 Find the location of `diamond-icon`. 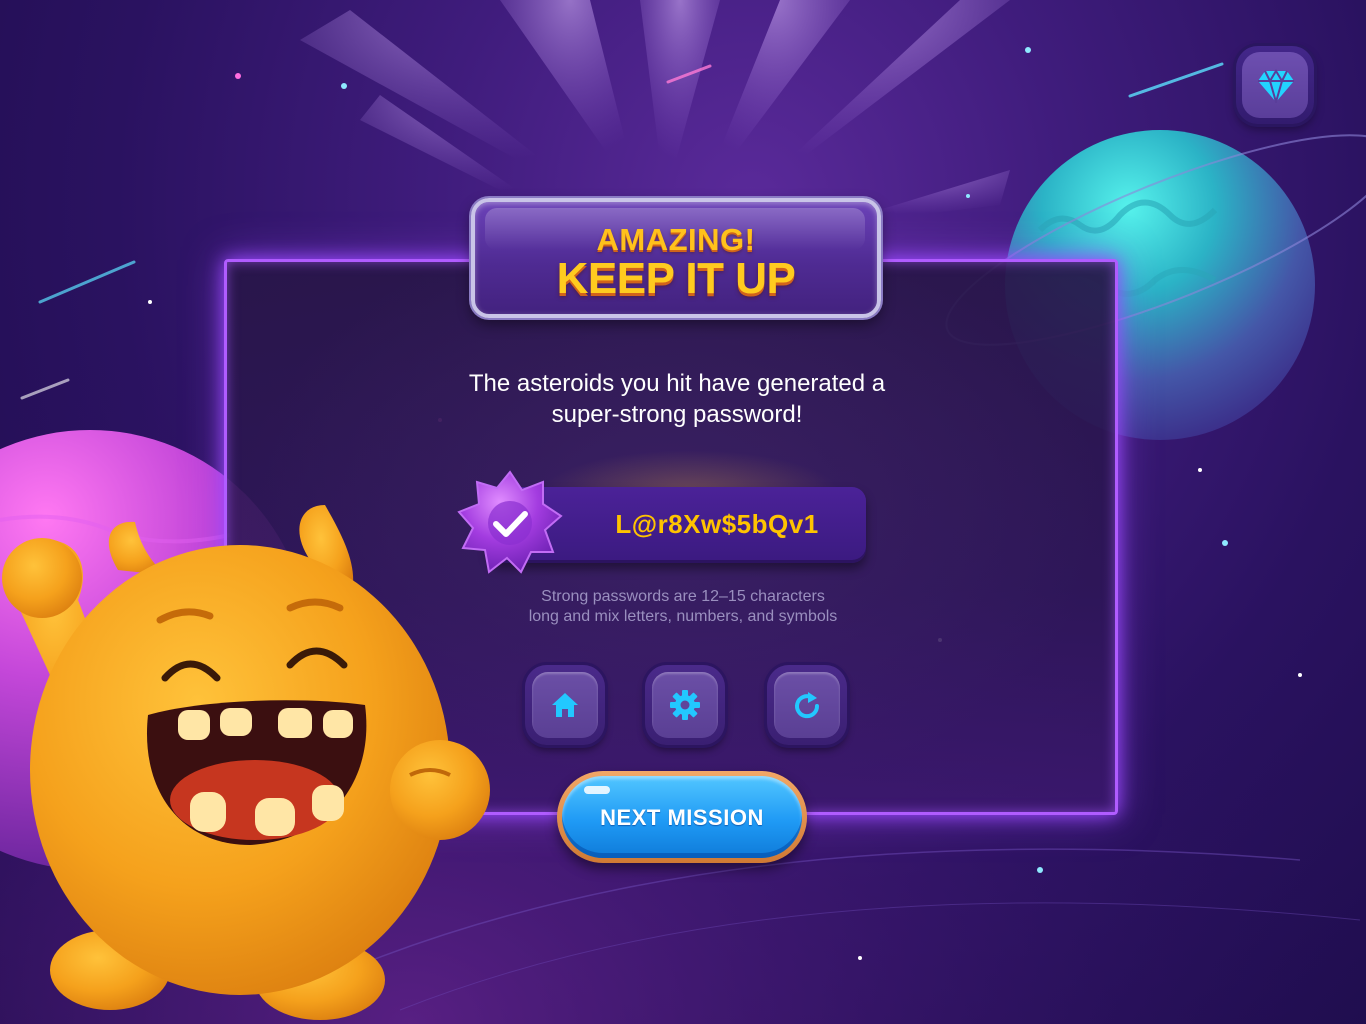

diamond-icon is located at coordinates (1276, 86).